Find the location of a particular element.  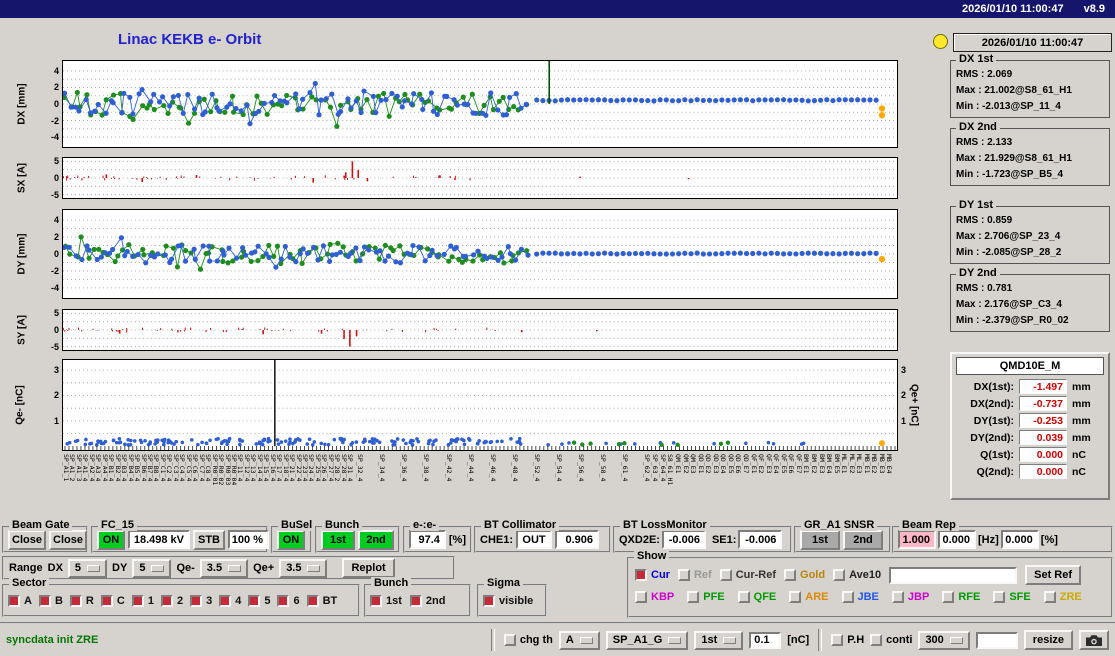

set-ref-button: Set Ref is located at coordinates (1053, 575).